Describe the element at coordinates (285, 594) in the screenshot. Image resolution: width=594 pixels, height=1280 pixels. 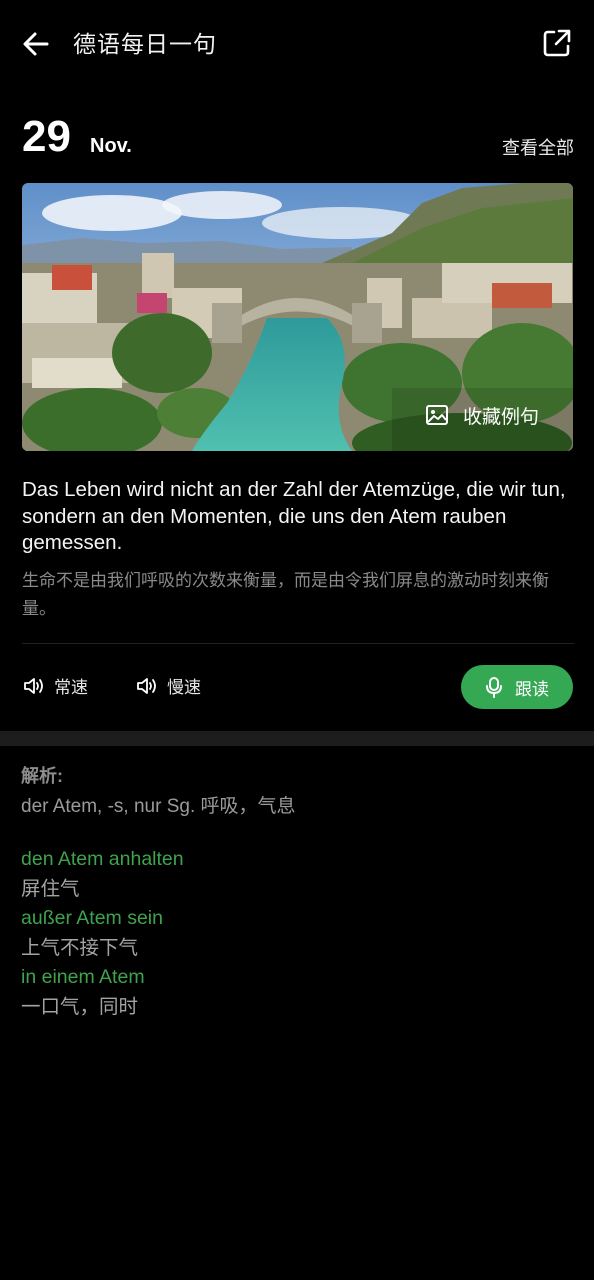
I see `chinese-translation: 生命不是由我们呼吸的次数来衡量，而是由令我们屏息的激动时刻来衡量。` at that location.